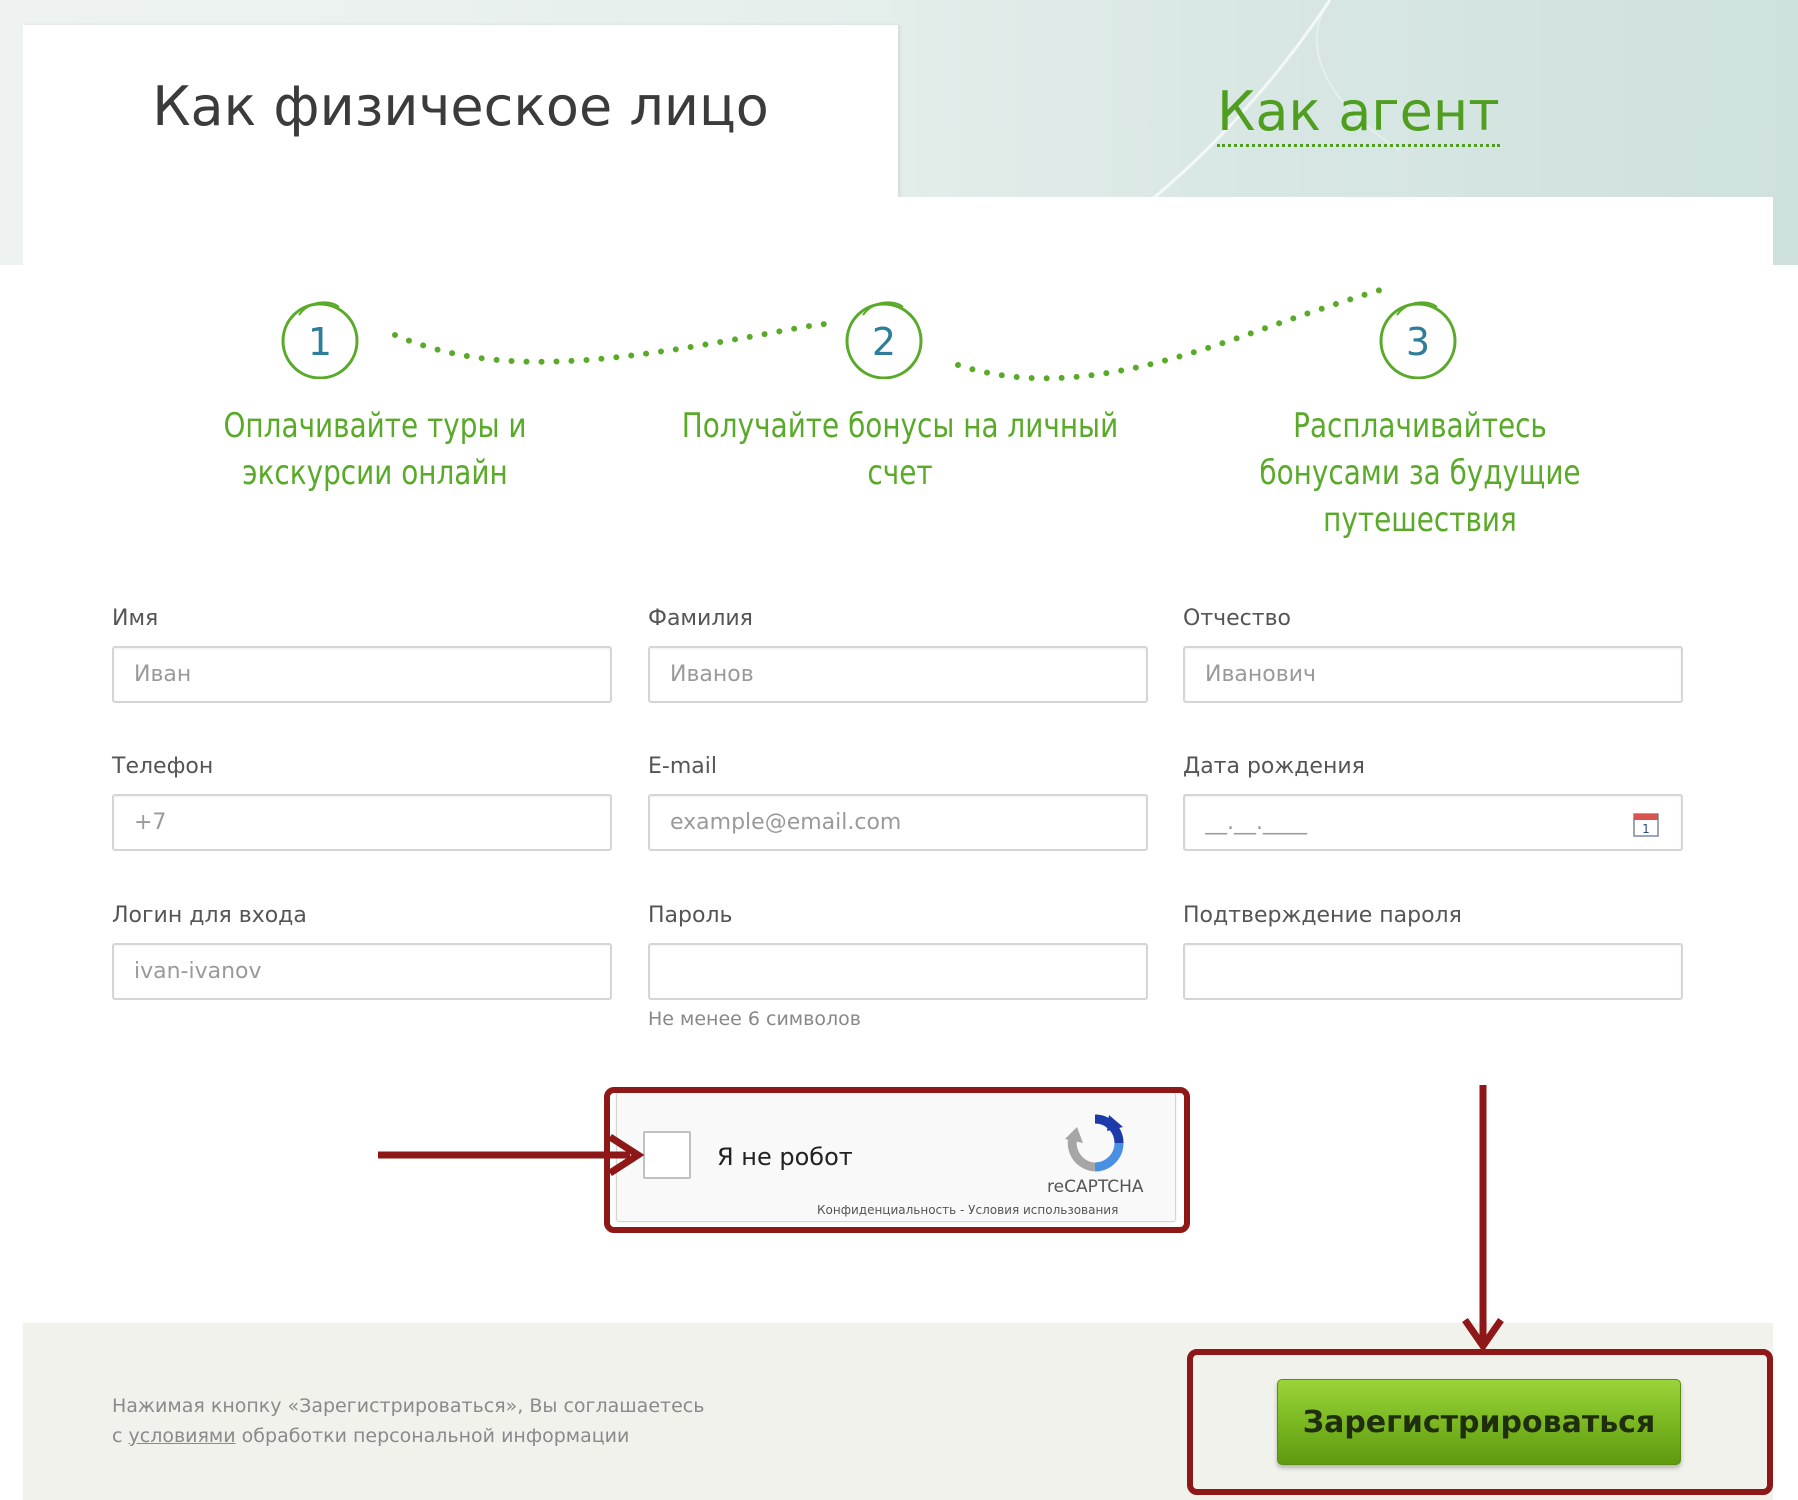 Image resolution: width=1798 pixels, height=1500 pixels. Describe the element at coordinates (460, 106) in the screenshot. I see `tab-individual-label: Как физическое лицо` at that location.